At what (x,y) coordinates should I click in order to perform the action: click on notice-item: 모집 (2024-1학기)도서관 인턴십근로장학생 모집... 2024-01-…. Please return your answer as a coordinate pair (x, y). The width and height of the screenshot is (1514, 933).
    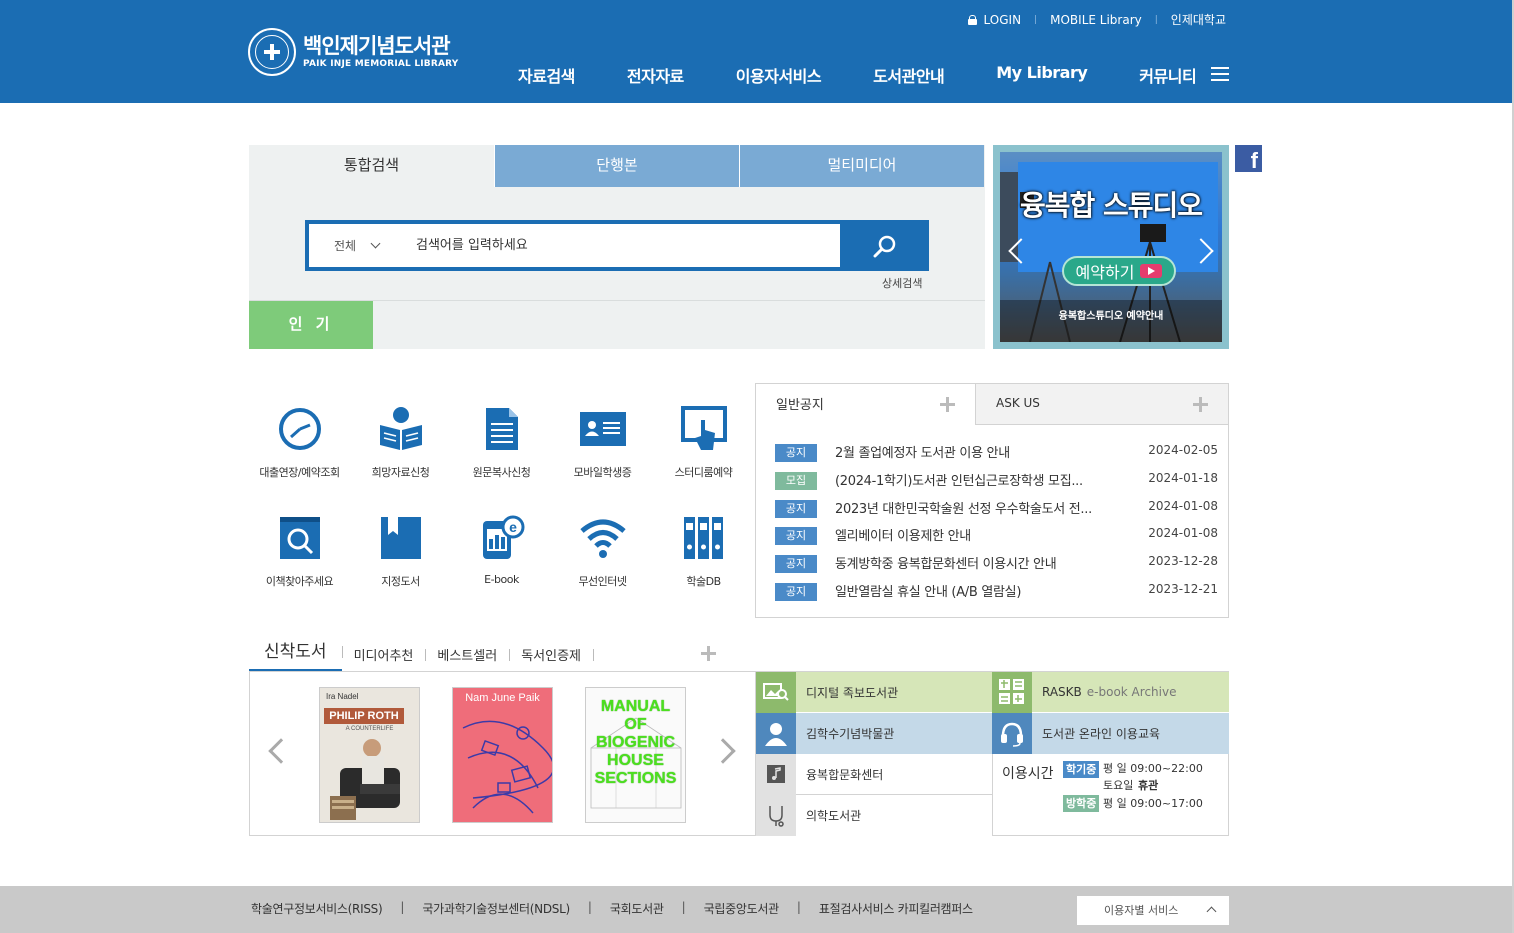
    Looking at the image, I should click on (996, 484).